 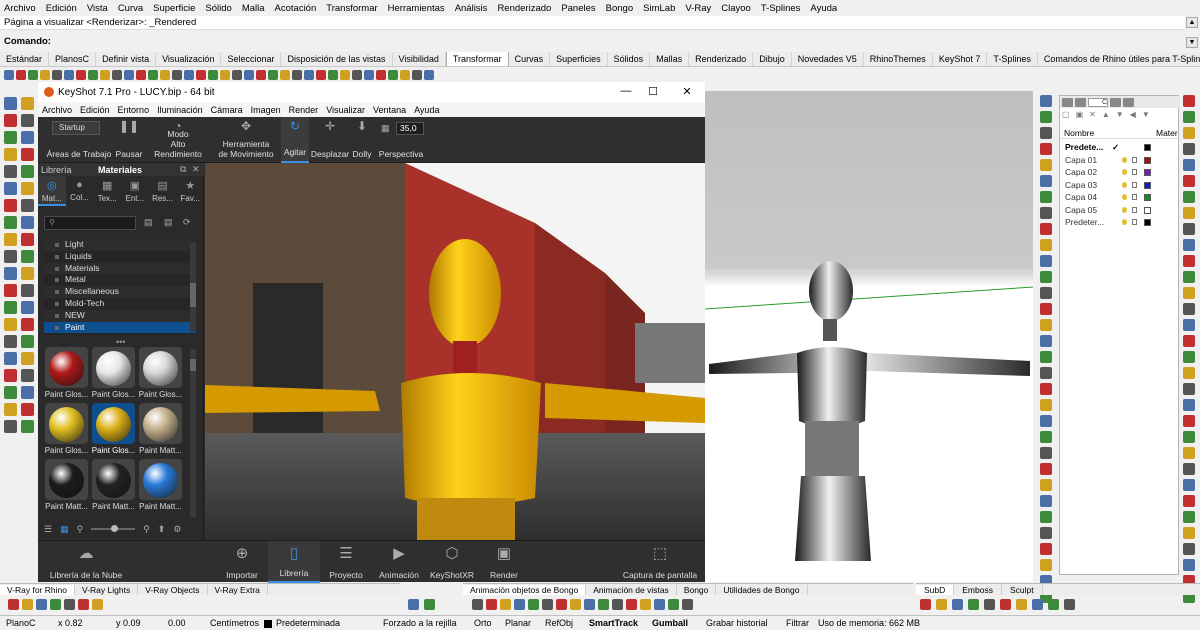 I want to click on screenshot-button: ⬚ Captura de pantalla, so click(x=660, y=562).